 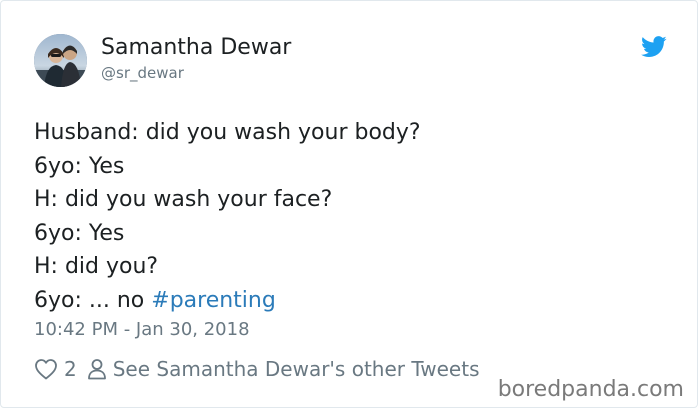 I want to click on tweet-line-last: 6yo: ... no #parenting, so click(x=227, y=301).